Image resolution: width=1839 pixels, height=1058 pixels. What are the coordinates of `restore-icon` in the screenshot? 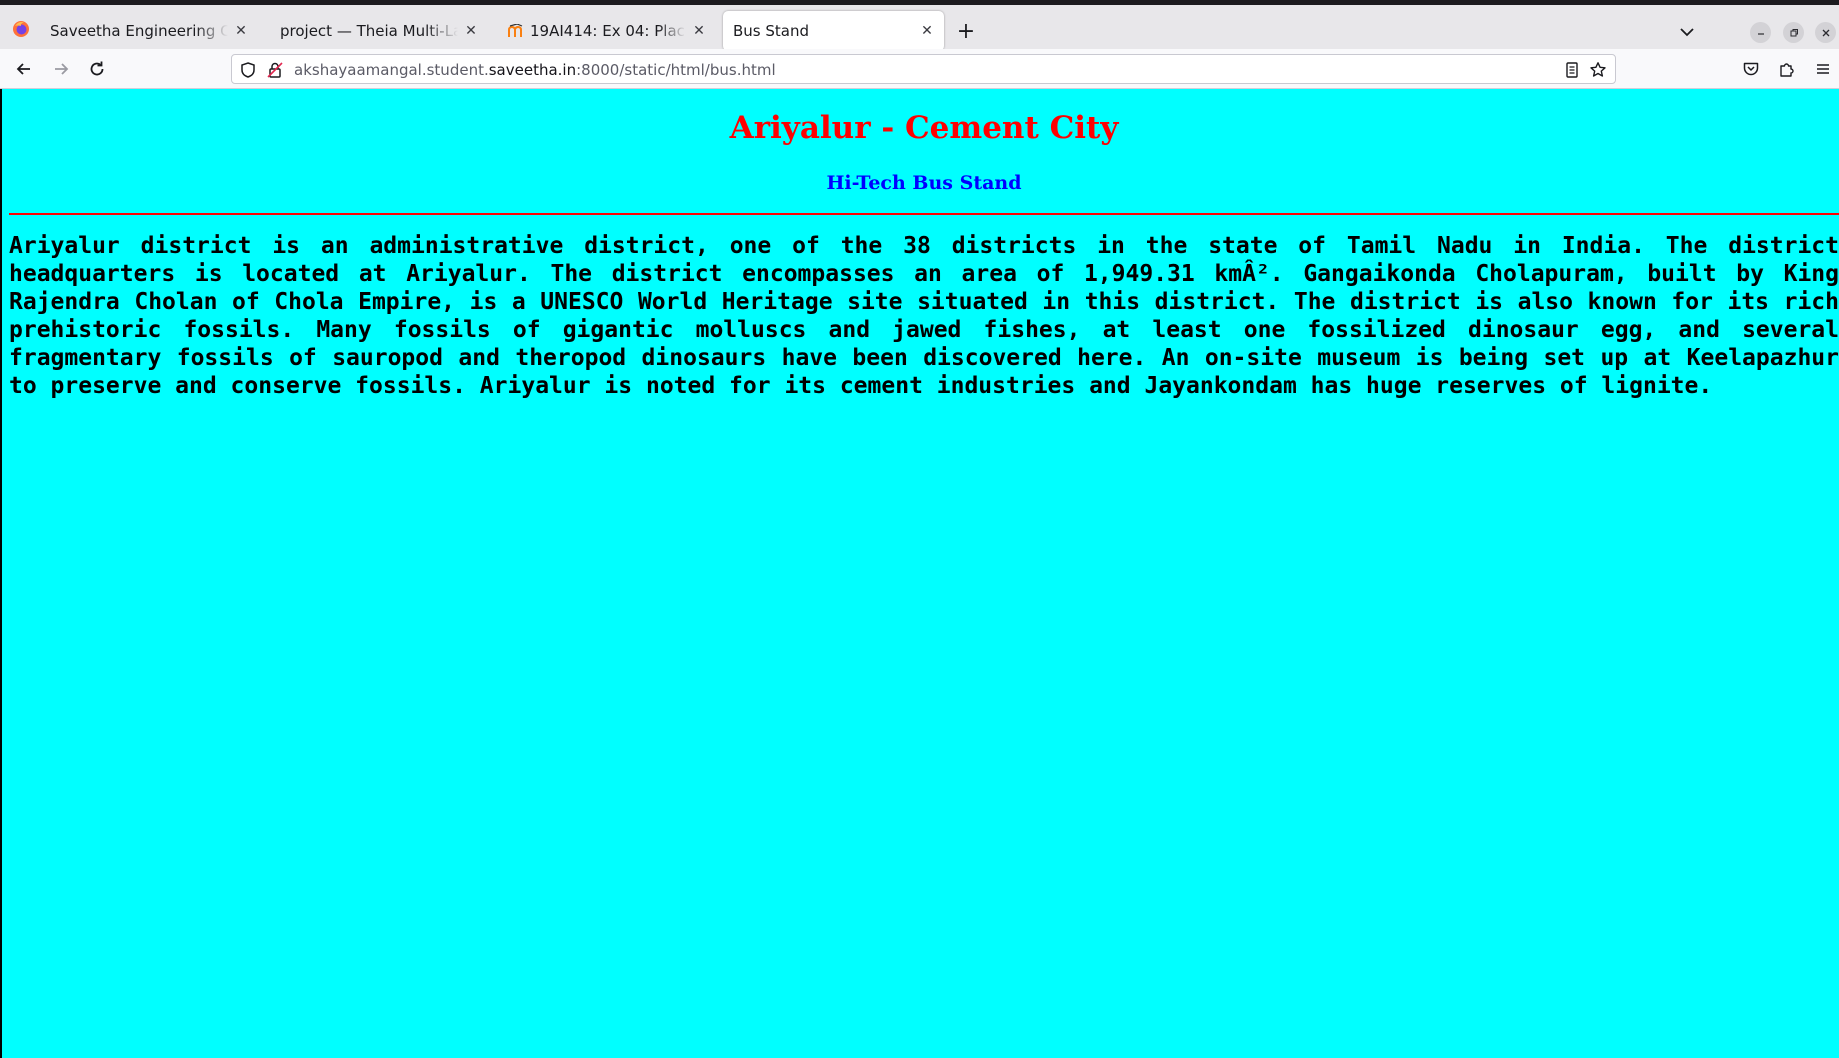 It's located at (1794, 32).